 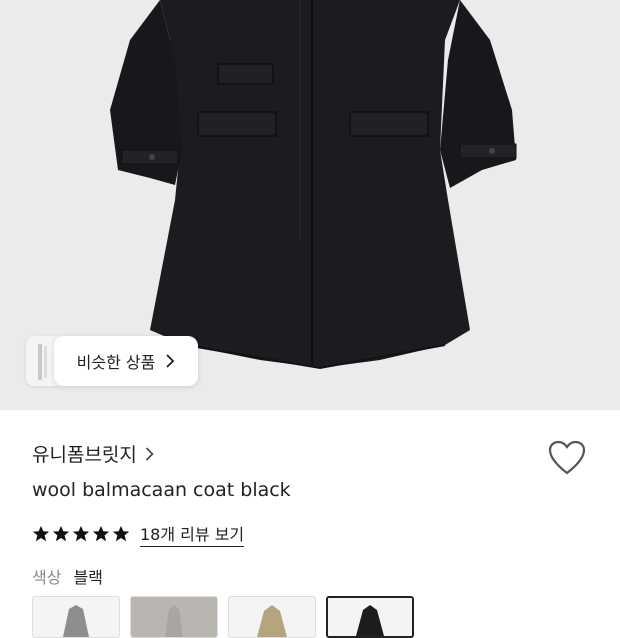 I want to click on color-label: 색상, so click(x=47, y=577).